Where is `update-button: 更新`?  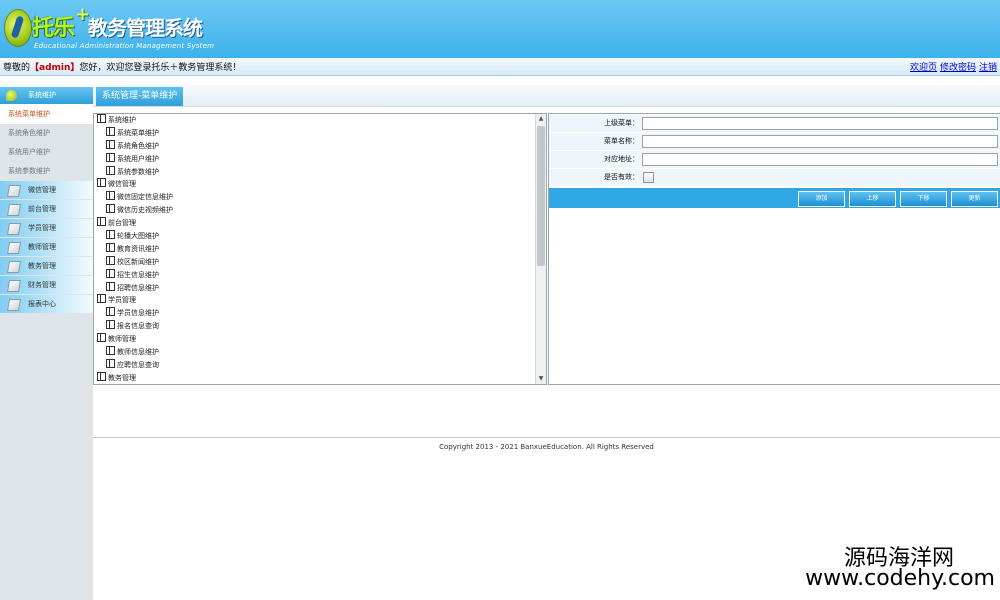
update-button: 更新 is located at coordinates (974, 199).